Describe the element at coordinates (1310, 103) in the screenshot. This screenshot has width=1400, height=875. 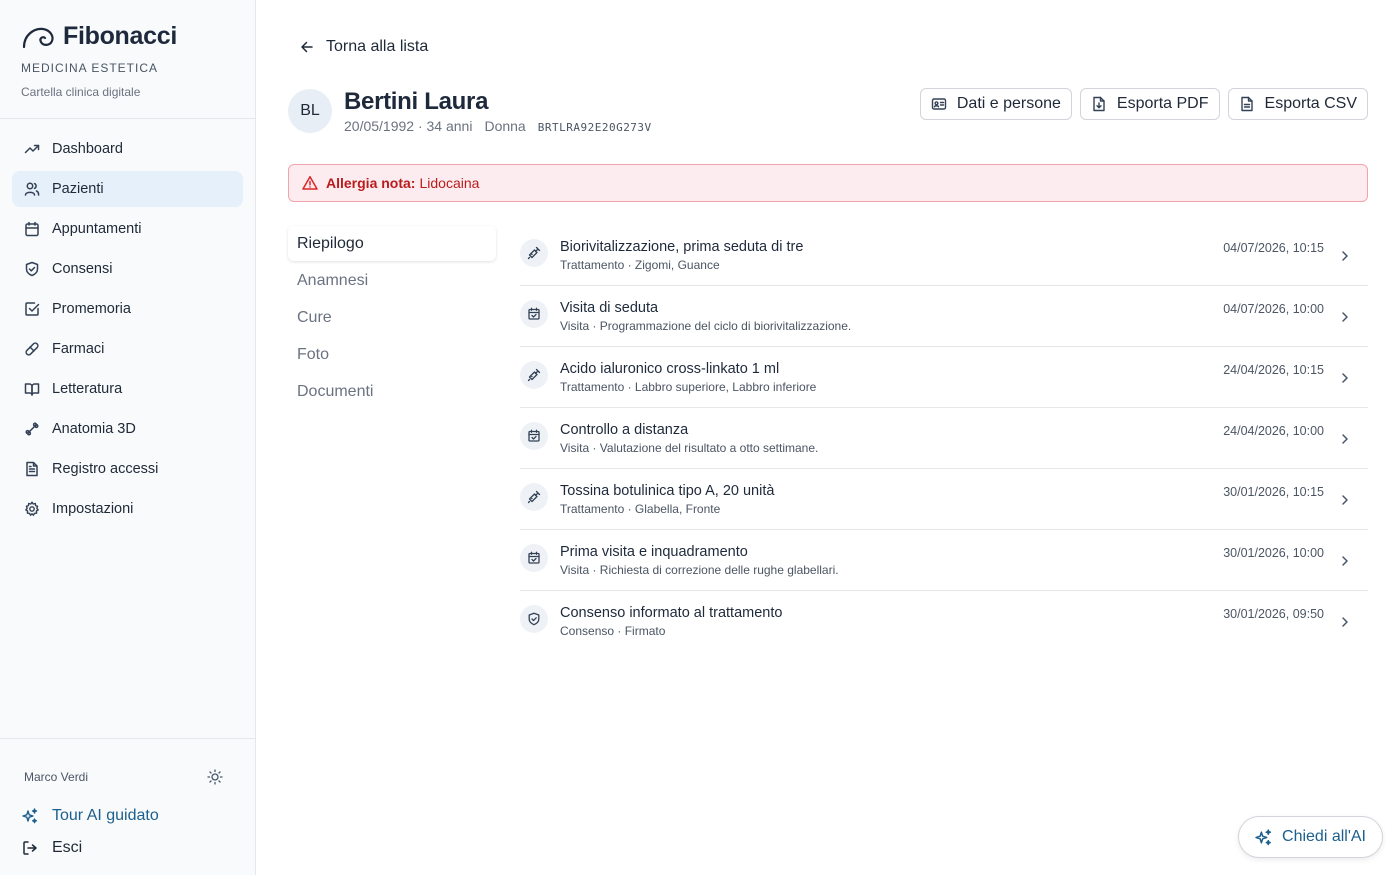
I see `export-csv-label: Esporta CSV` at that location.